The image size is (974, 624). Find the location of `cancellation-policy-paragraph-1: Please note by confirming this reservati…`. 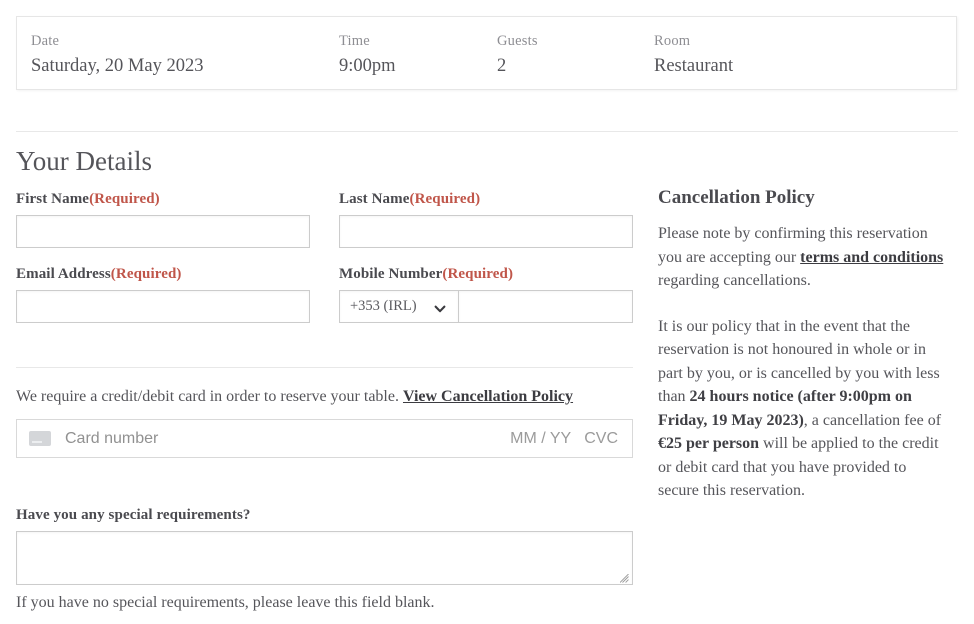

cancellation-policy-paragraph-1: Please note by confirming this reservati… is located at coordinates (804, 257).